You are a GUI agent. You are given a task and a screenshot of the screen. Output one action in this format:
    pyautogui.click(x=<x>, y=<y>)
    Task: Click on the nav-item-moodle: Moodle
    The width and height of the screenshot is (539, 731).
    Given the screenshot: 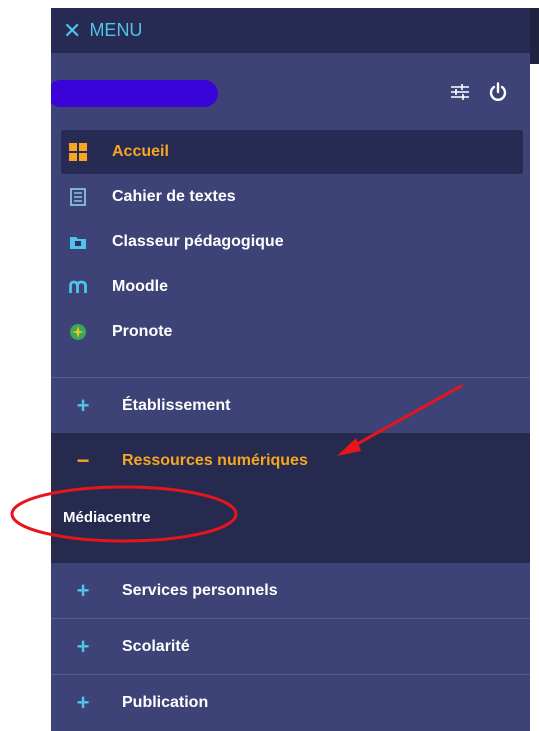 What is the action you would take?
    pyautogui.click(x=292, y=287)
    